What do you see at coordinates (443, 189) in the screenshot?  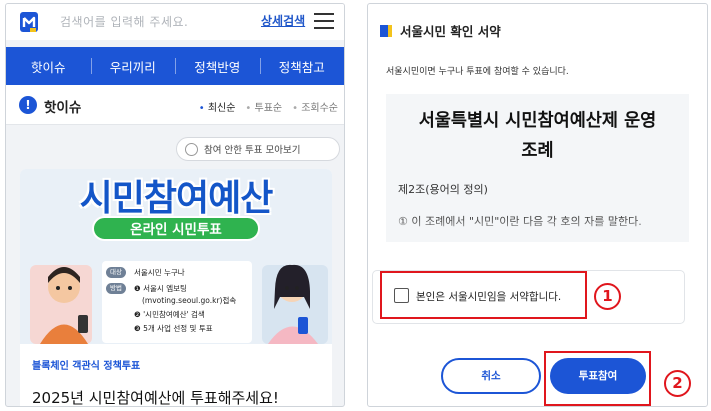 I see `terms-article: 제2조(용어의 정의)` at bounding box center [443, 189].